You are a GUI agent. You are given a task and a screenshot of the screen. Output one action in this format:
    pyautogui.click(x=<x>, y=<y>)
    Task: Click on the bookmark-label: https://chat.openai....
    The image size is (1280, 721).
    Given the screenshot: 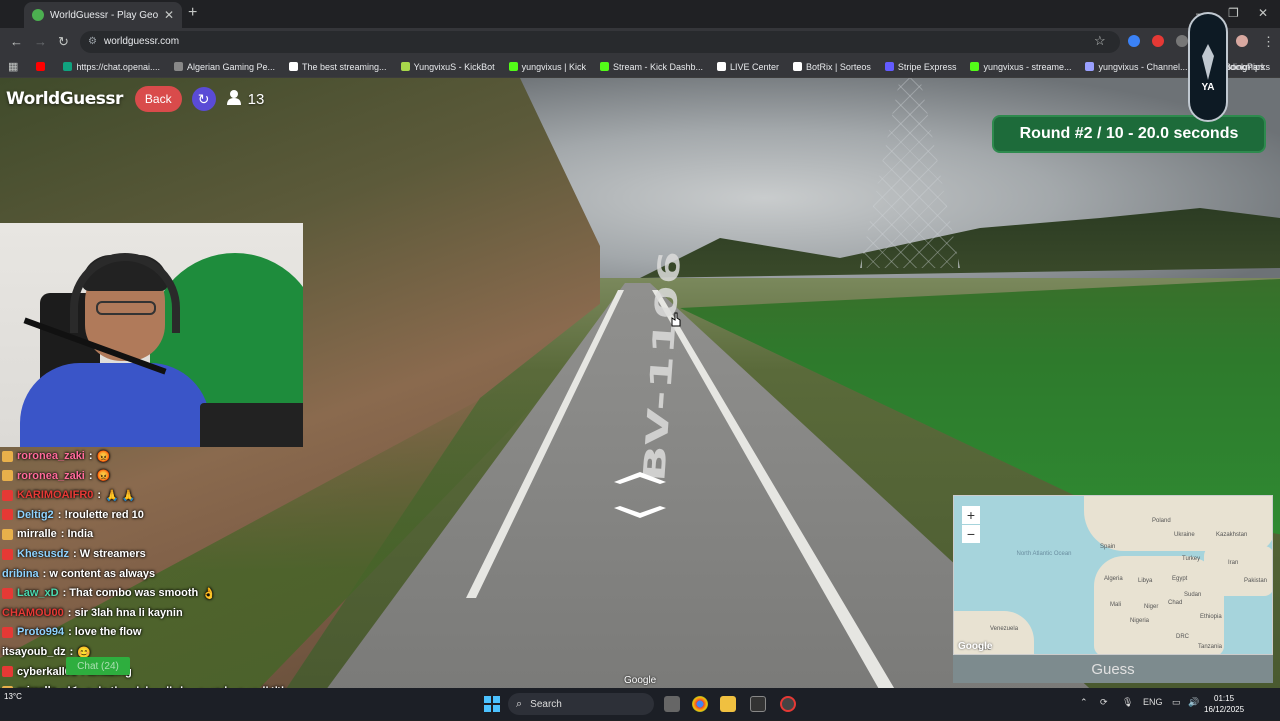 What is the action you would take?
    pyautogui.click(x=118, y=66)
    